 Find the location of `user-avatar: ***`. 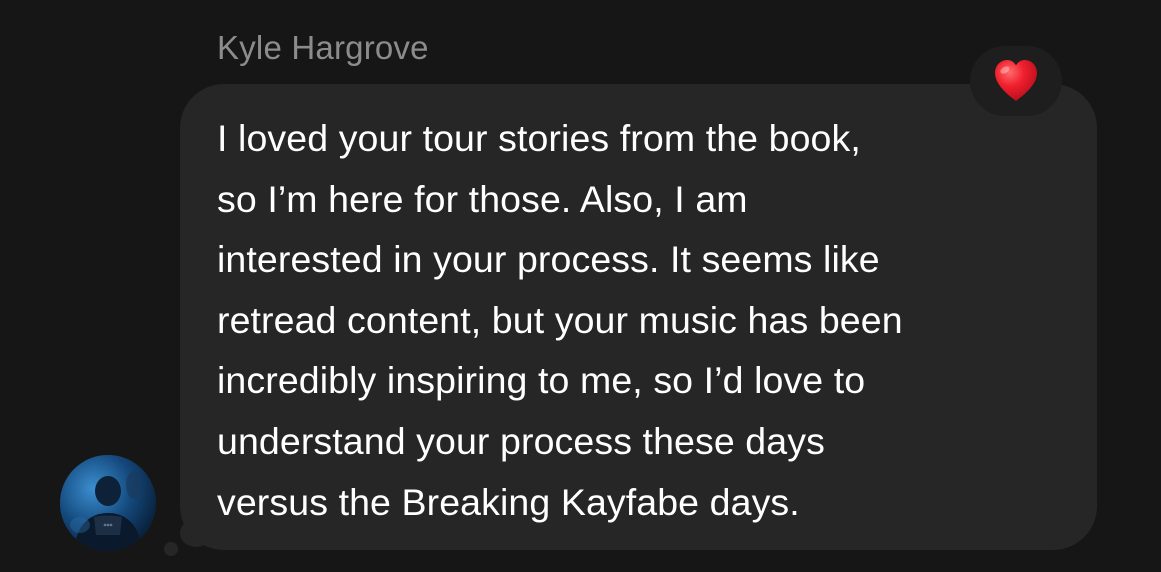

user-avatar: *** is located at coordinates (108, 503).